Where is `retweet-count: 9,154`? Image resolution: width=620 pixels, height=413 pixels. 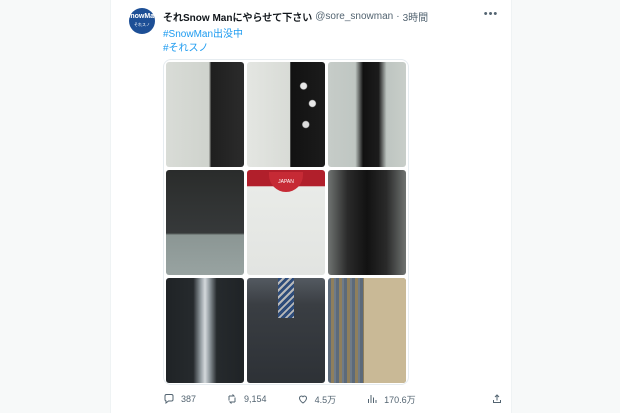
retweet-count: 9,154 is located at coordinates (255, 399).